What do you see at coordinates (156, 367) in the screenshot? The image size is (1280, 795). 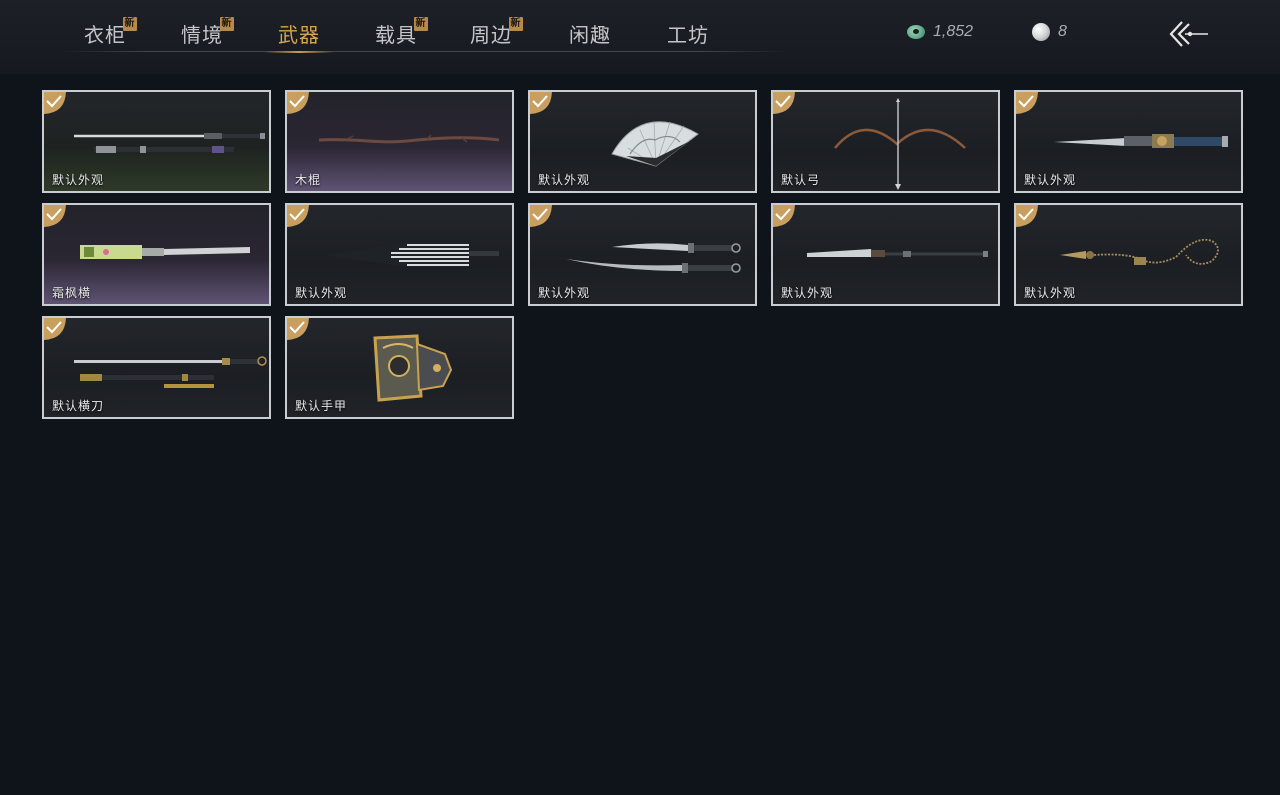 I see `weapon-card: 默认横刀` at bounding box center [156, 367].